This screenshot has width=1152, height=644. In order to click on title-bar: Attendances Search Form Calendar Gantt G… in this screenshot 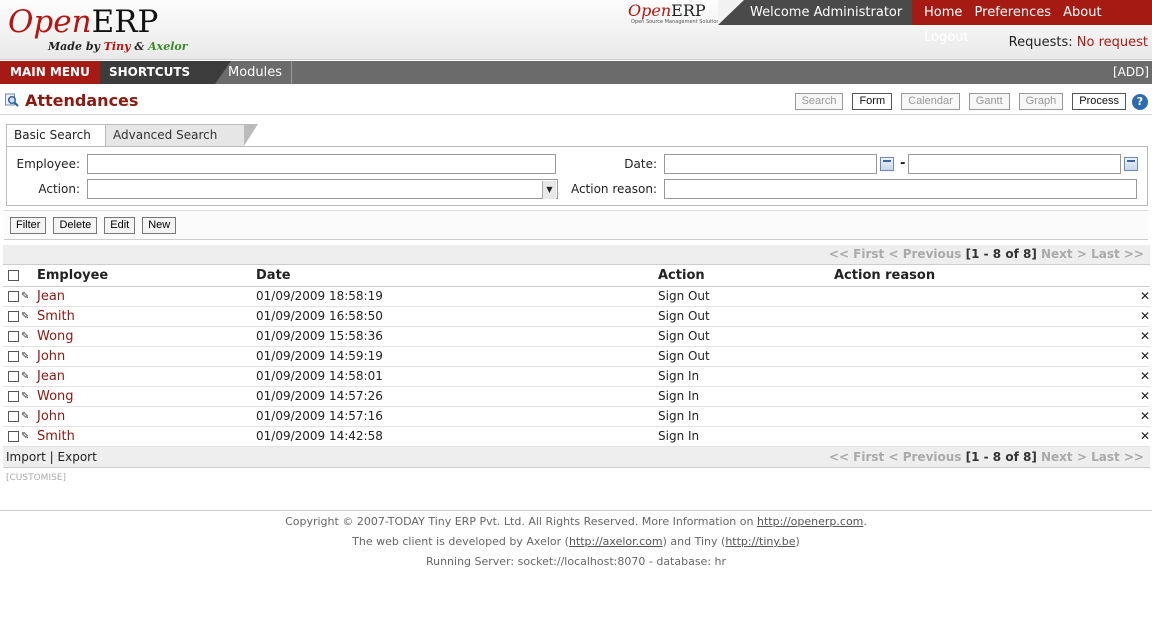, I will do `click(576, 102)`.